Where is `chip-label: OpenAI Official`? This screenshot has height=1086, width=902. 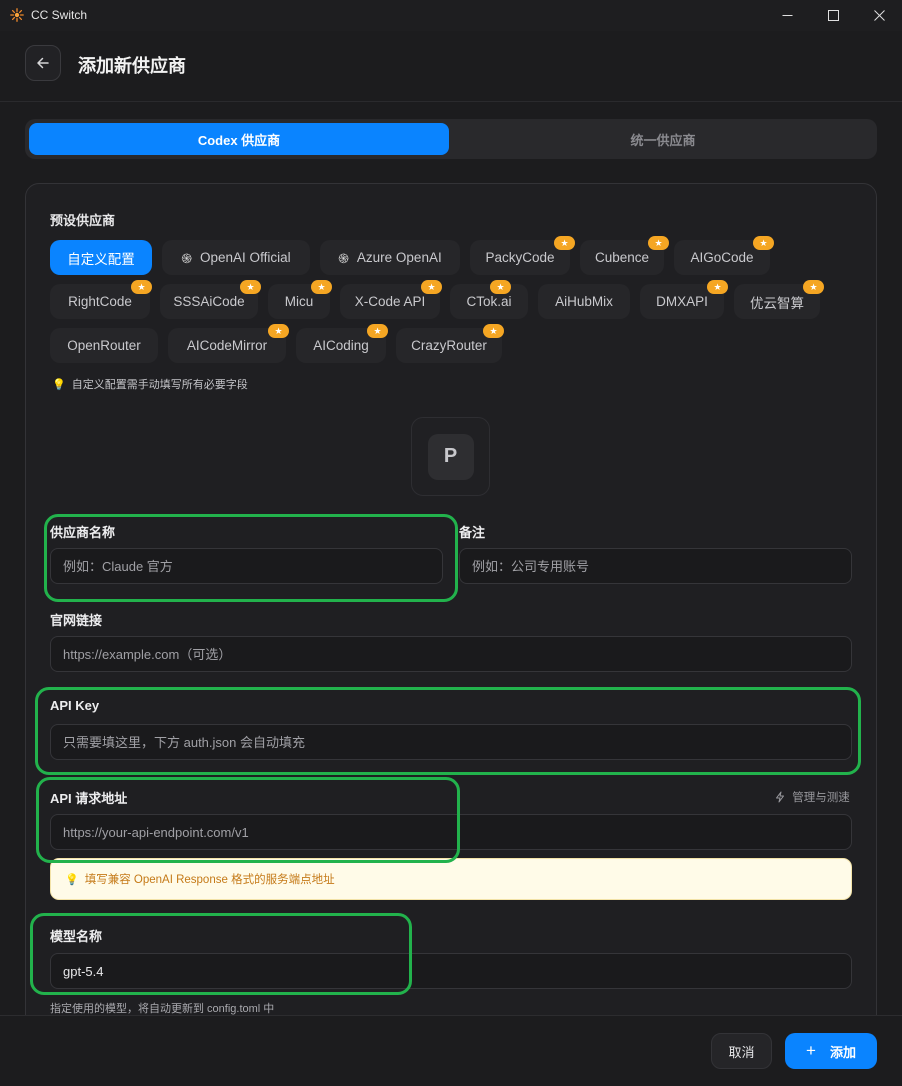
chip-label: OpenAI Official is located at coordinates (245, 257).